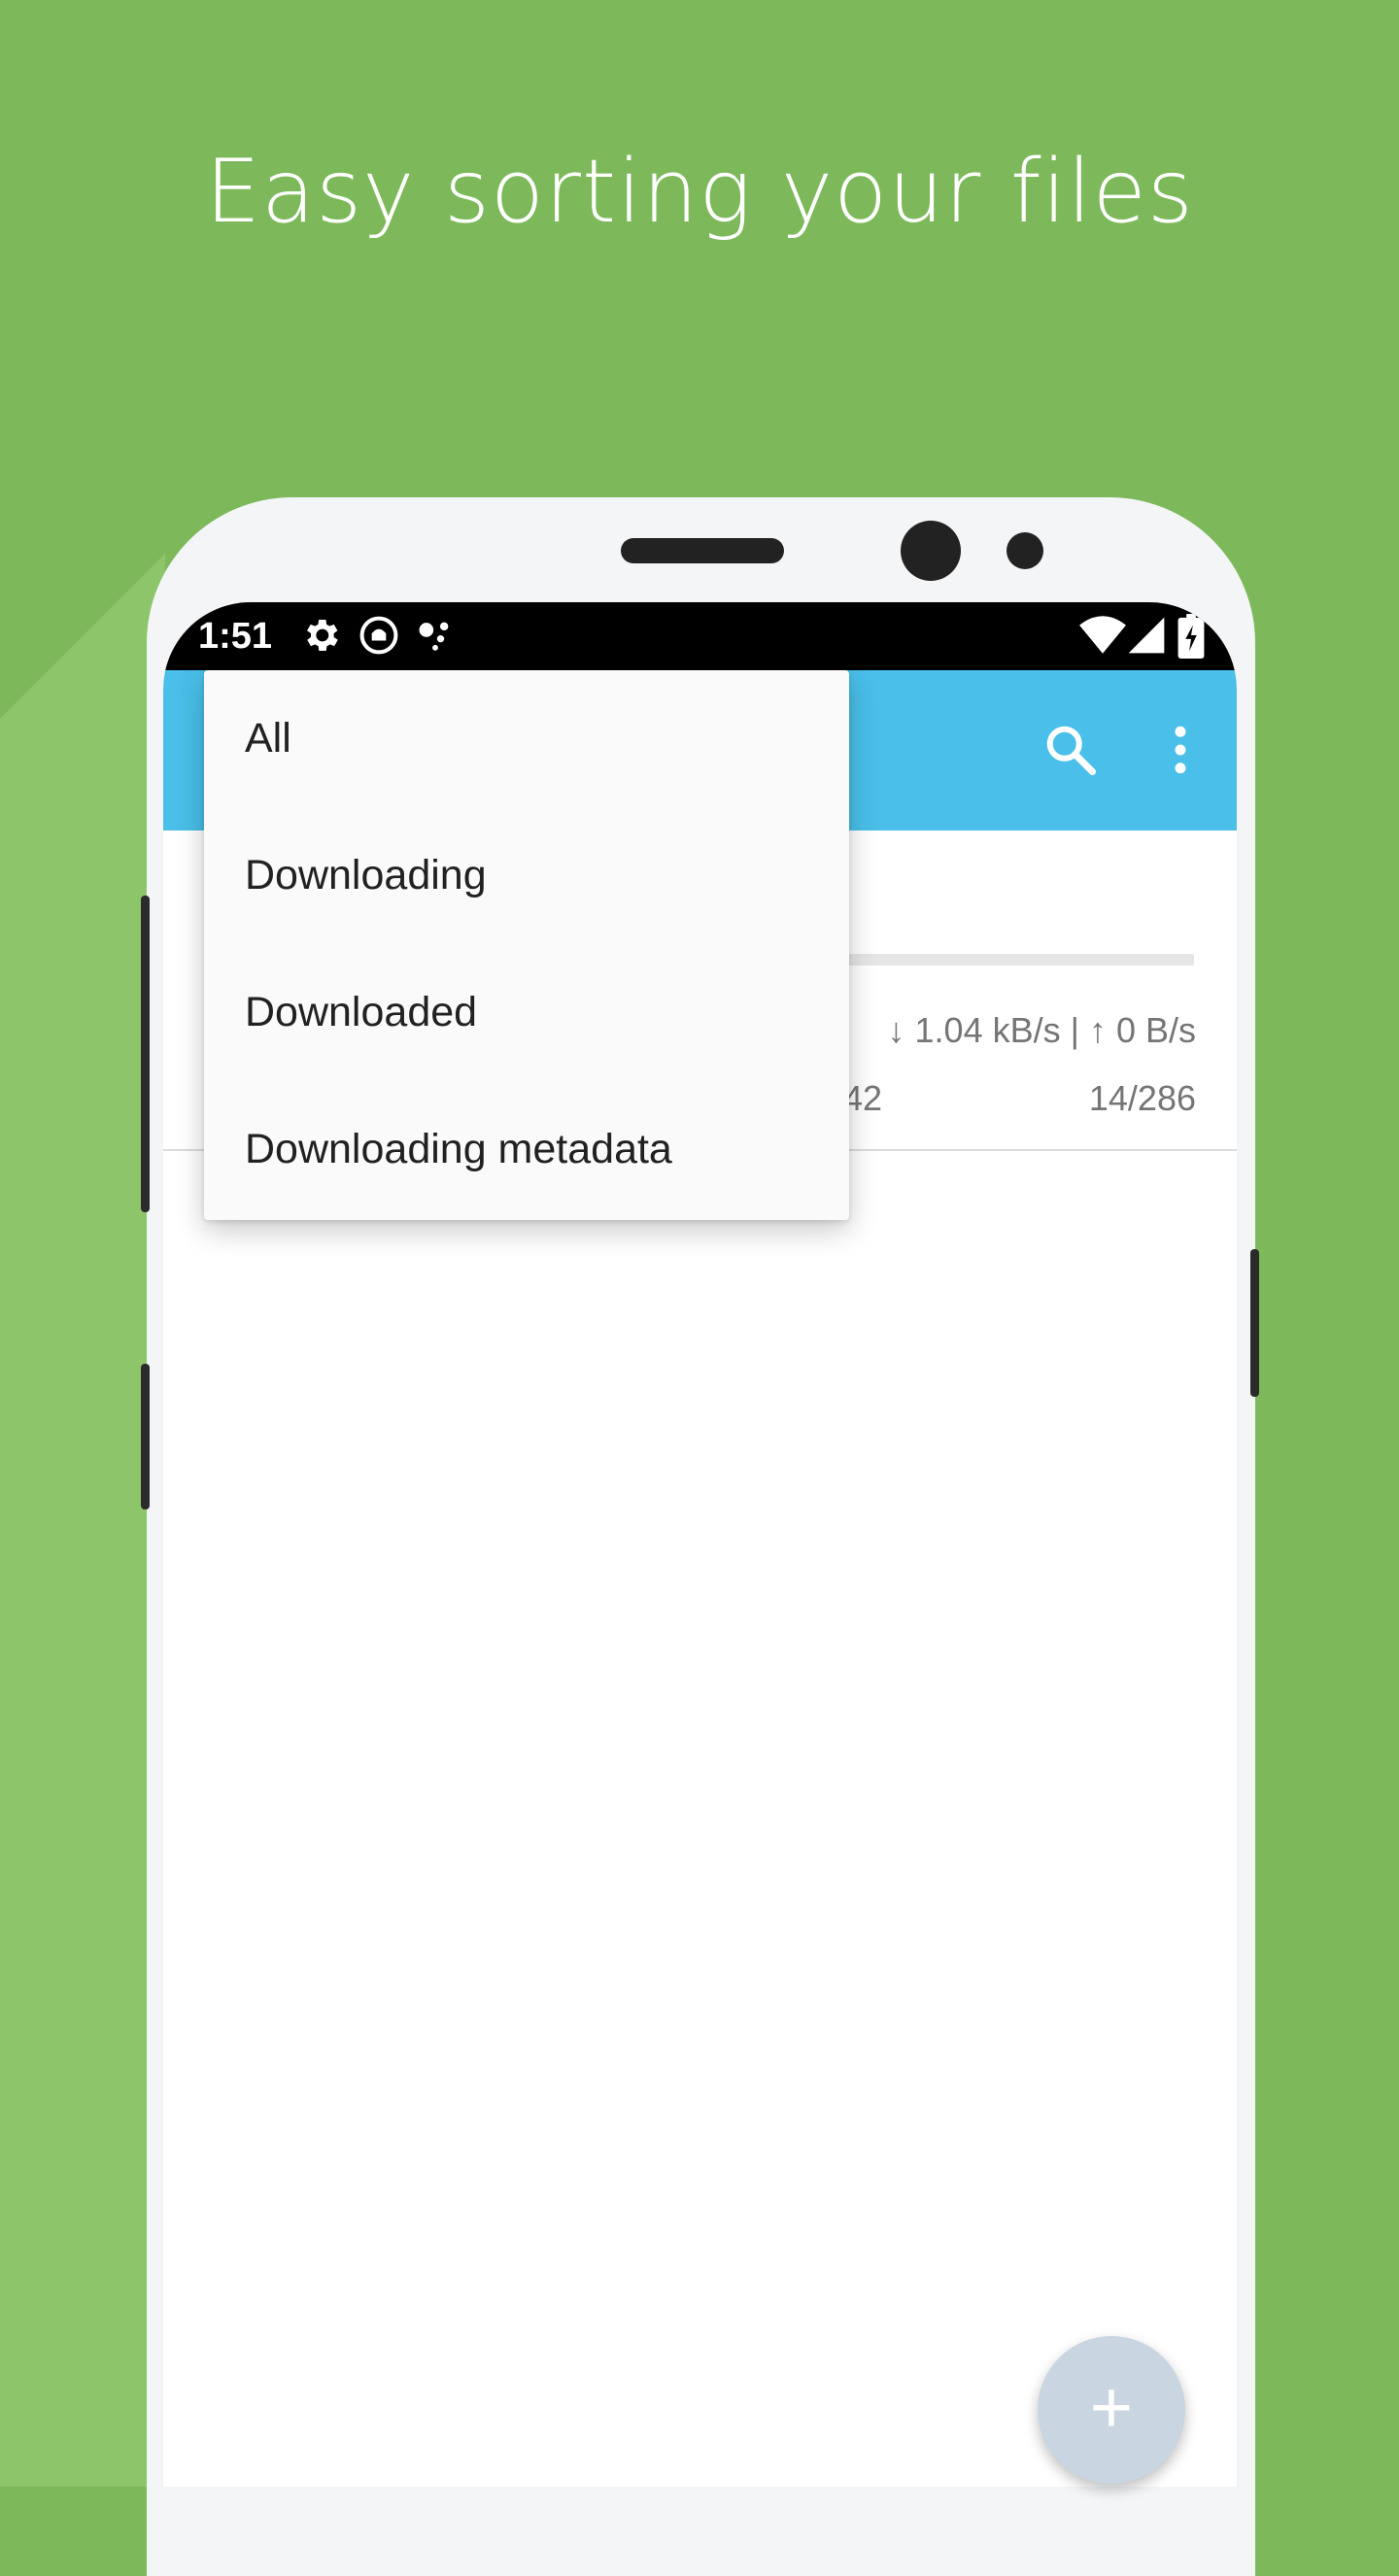 This screenshot has width=1399, height=2576. Describe the element at coordinates (235, 636) in the screenshot. I see `status-time: 1:51` at that location.